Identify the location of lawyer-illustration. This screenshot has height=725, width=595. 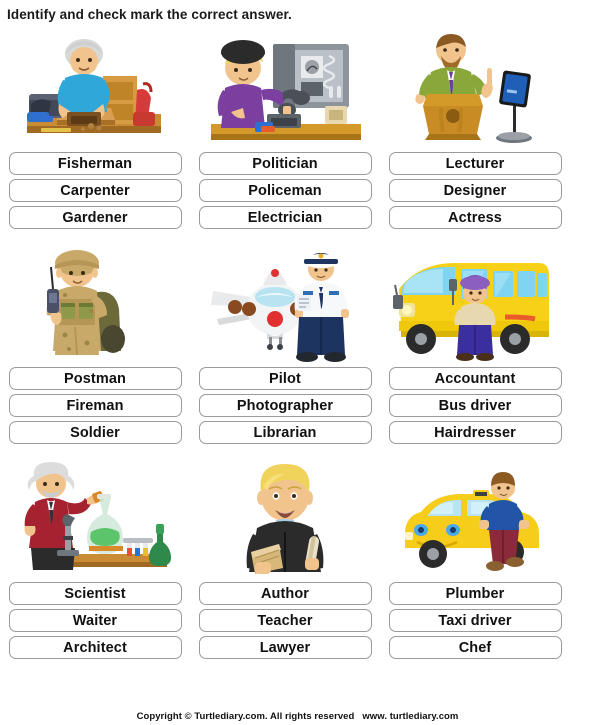
(285, 519).